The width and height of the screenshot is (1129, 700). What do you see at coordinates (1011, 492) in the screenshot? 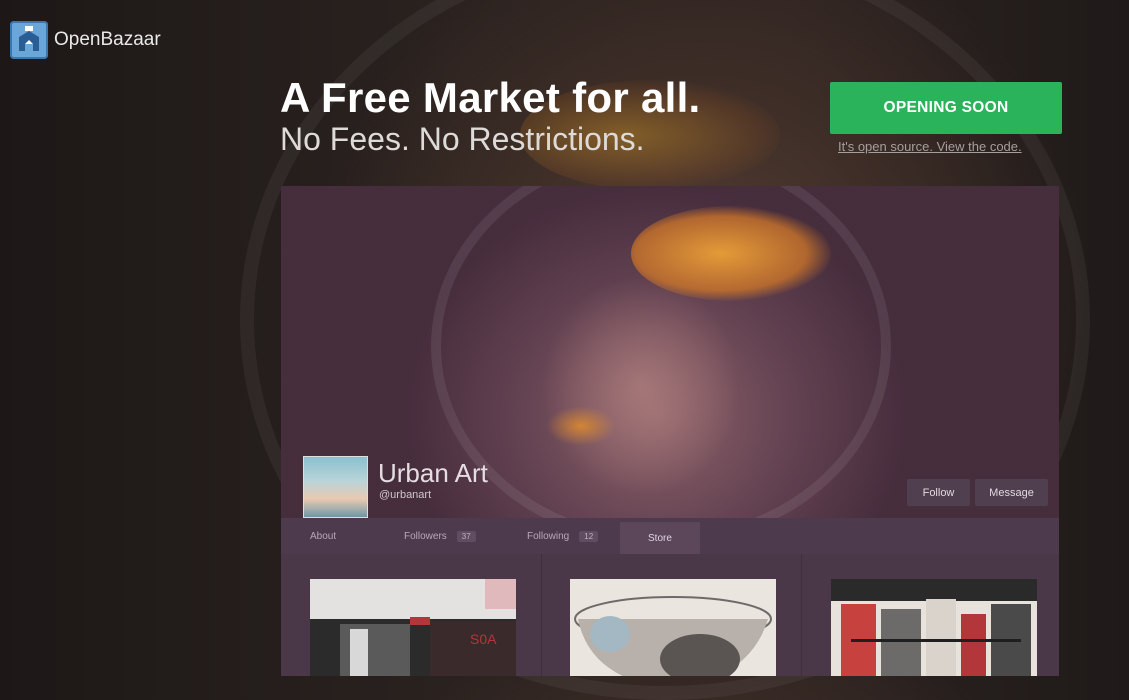
I see `message-button: Message` at bounding box center [1011, 492].